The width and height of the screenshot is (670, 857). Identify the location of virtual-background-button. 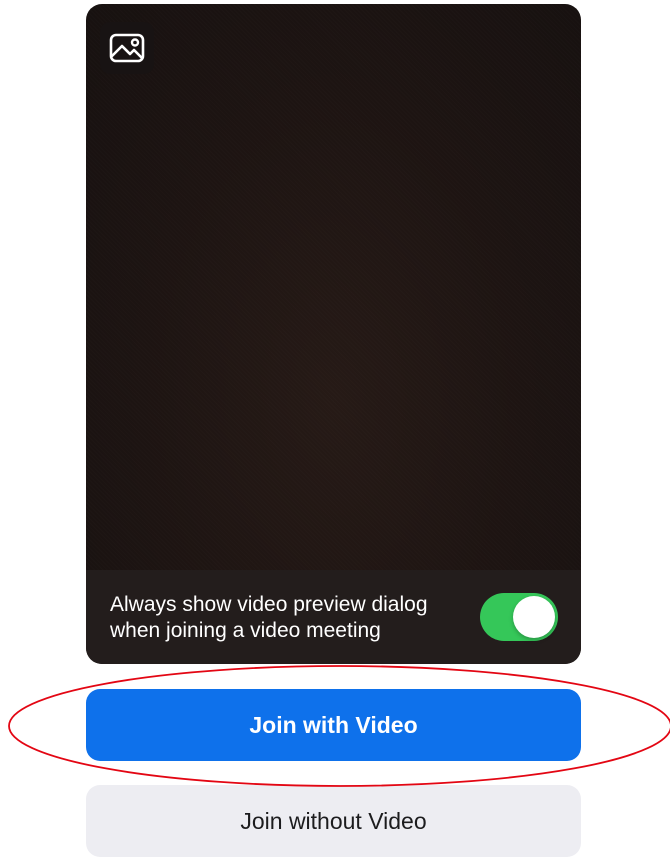
(127, 48).